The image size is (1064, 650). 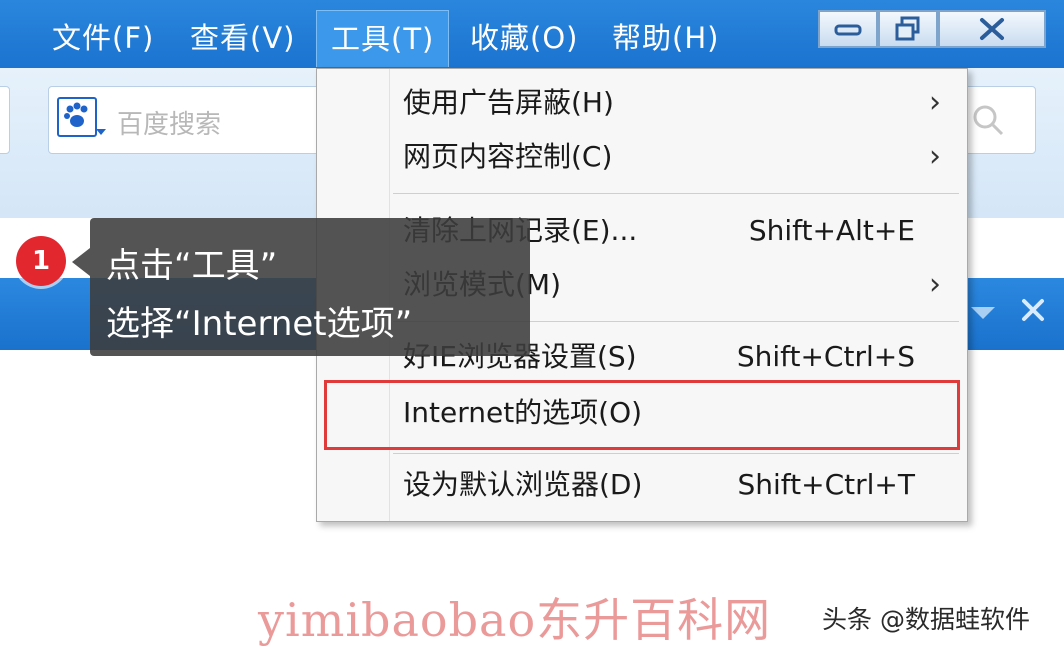 I want to click on menu-item-label: 使用广告屏蔽(H), so click(x=508, y=102).